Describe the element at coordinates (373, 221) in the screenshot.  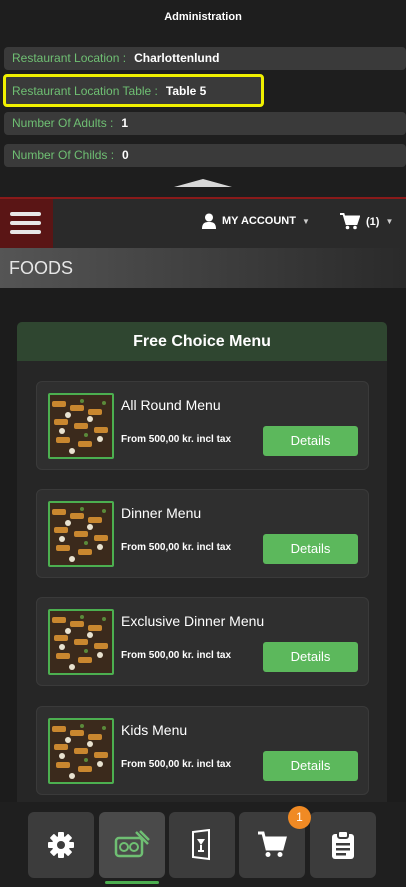
I see `cart-count: (1)` at that location.